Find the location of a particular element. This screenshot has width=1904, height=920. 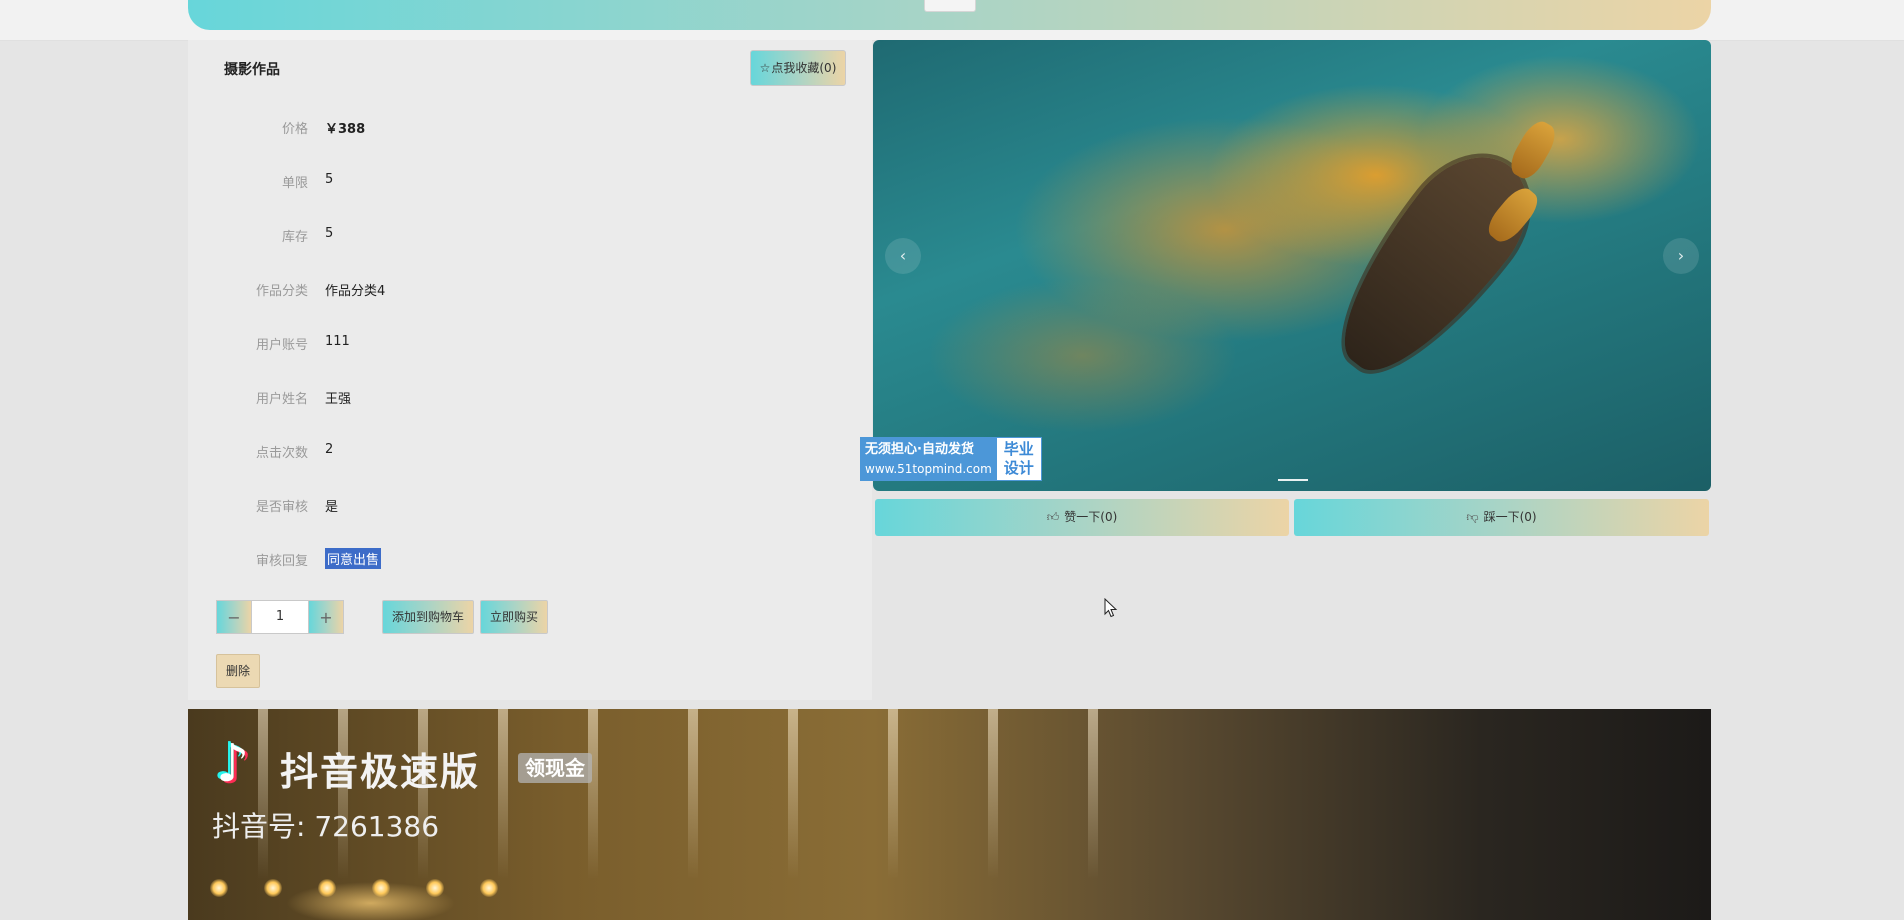

field-label: 是否审核 is located at coordinates (281, 507).